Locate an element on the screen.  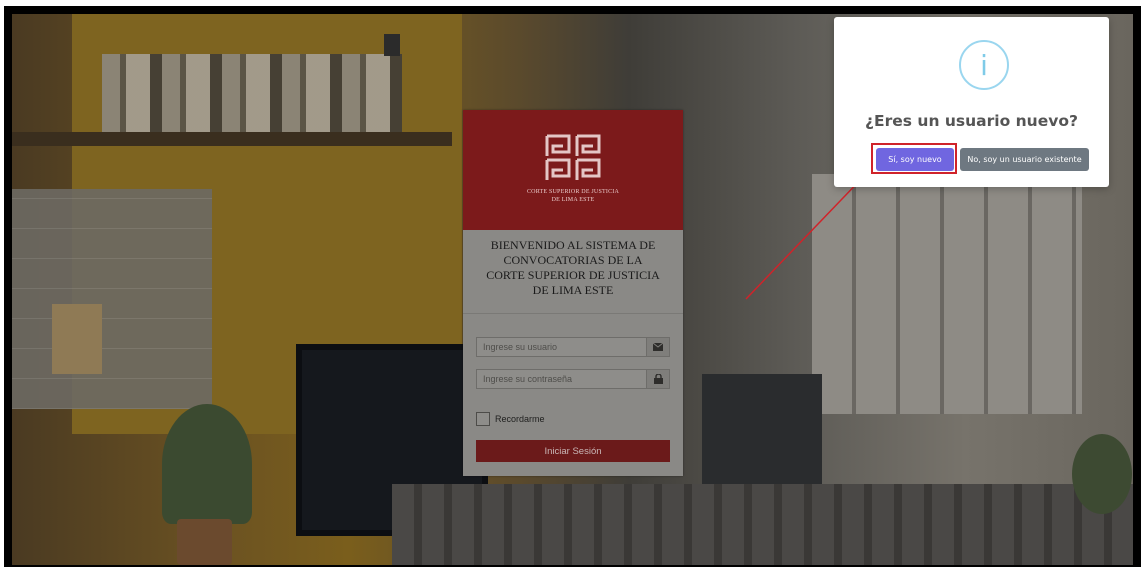
login-header: CORTE SUPERIOR DE JUSTICIA DE LIMA ESTE is located at coordinates (573, 170).